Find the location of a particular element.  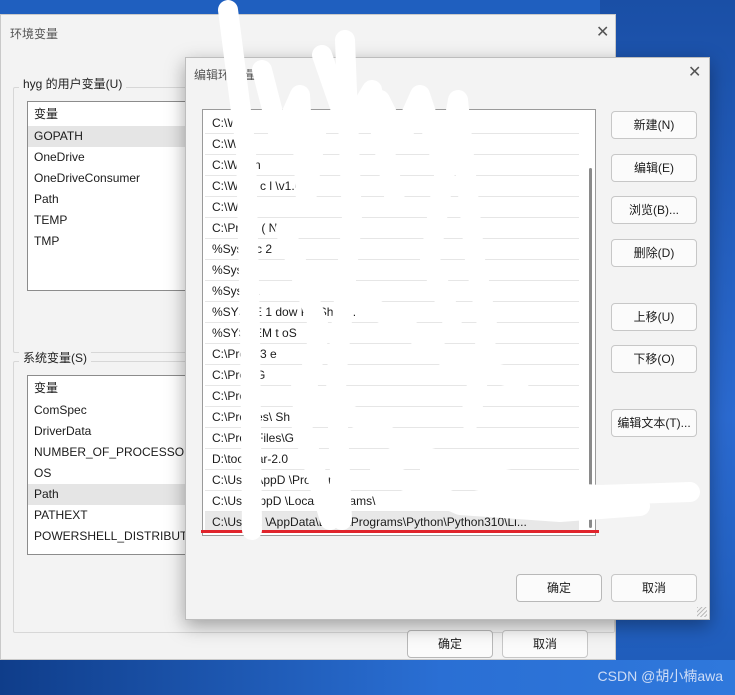

path-entry: D:\too 2jar-2.0 is located at coordinates (392, 459).